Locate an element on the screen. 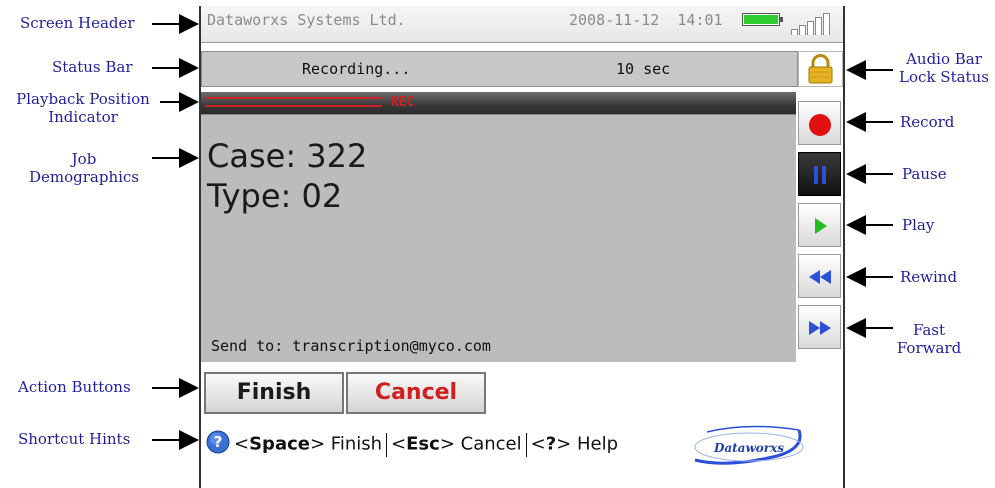  finish-button: Finish is located at coordinates (274, 393).